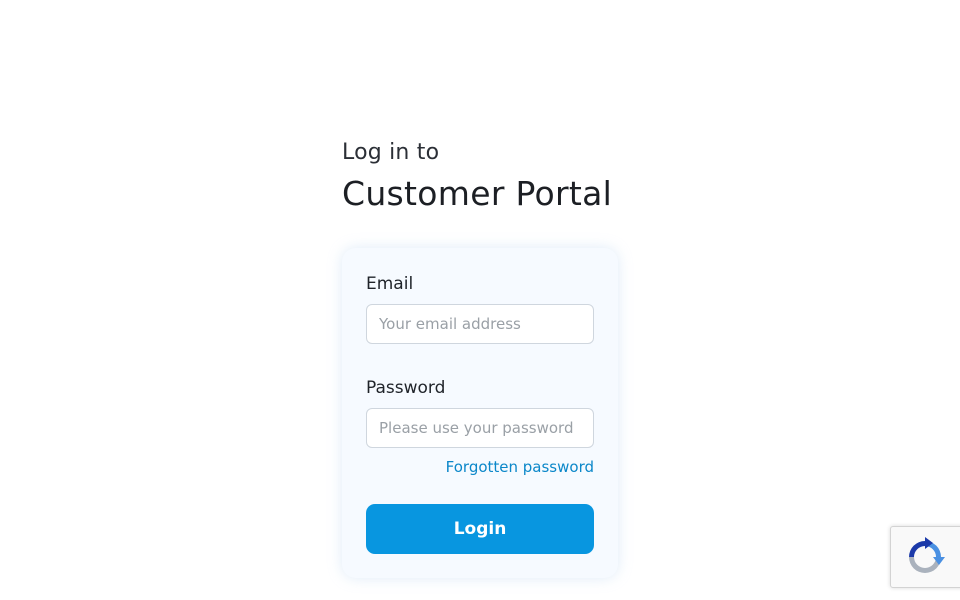 The width and height of the screenshot is (960, 600). I want to click on recaptcha-icon, so click(927, 555).